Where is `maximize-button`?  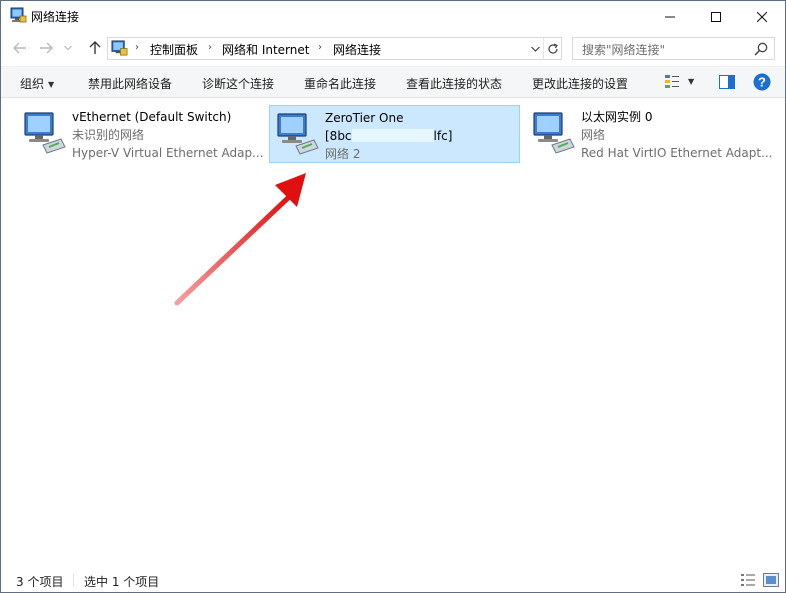 maximize-button is located at coordinates (716, 16).